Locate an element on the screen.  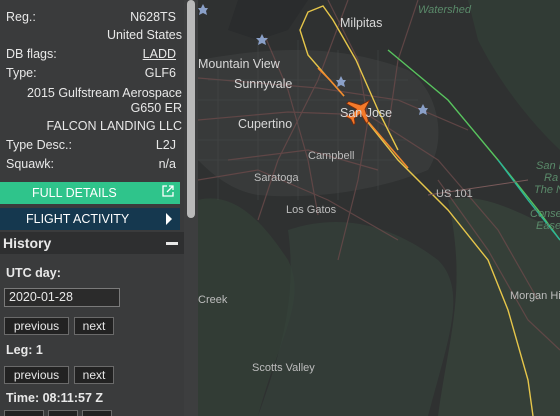
reg-value: N628TS is located at coordinates (153, 17).